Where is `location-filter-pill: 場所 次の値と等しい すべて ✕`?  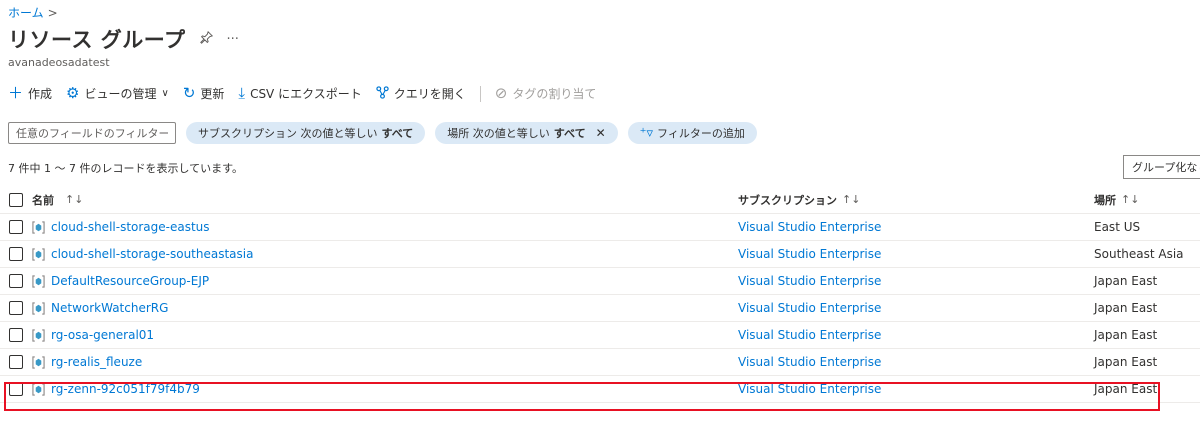
location-filter-pill: 場所 次の値と等しい すべて ✕ is located at coordinates (526, 133).